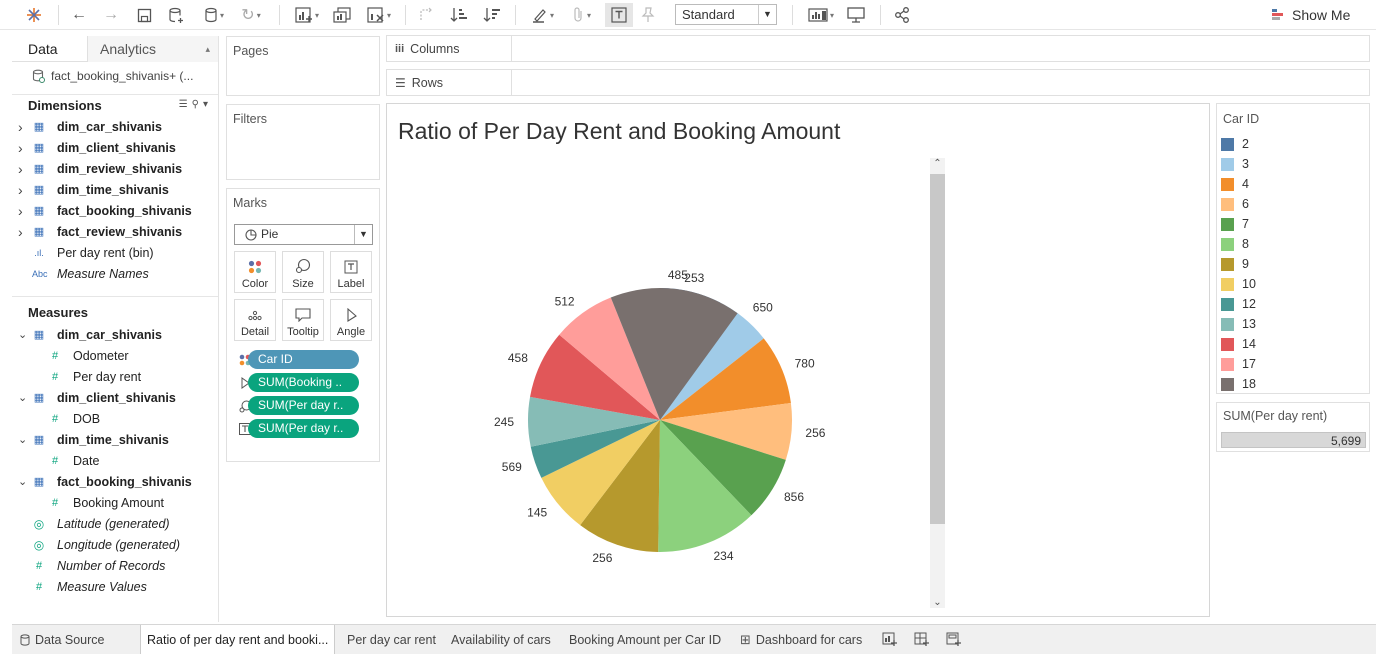 The width and height of the screenshot is (1376, 658). Describe the element at coordinates (307, 15) in the screenshot. I see `new-worksheet-icon: ▾` at that location.